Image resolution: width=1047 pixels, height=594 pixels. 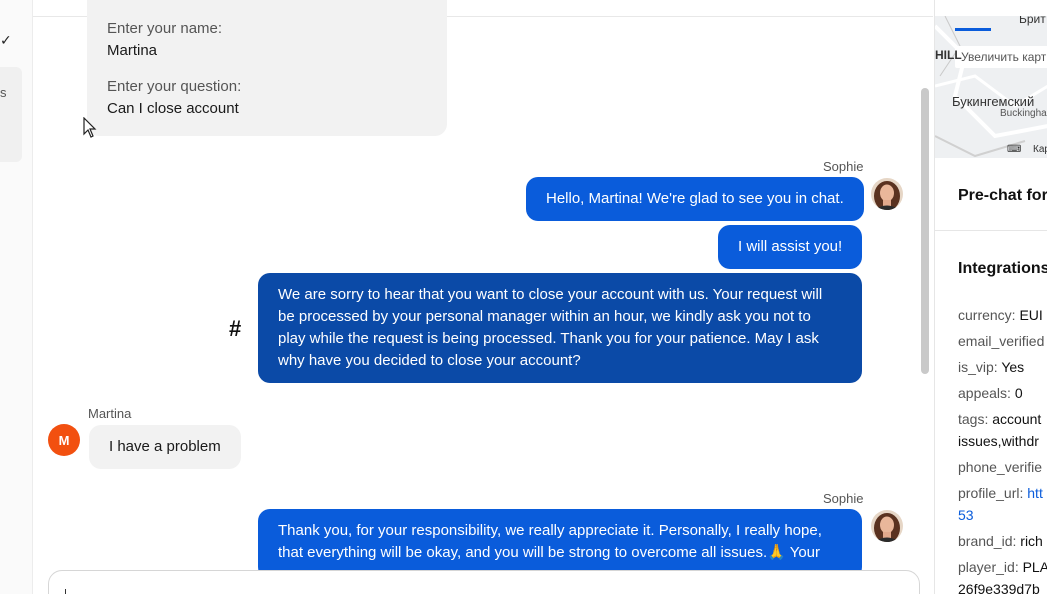 I want to click on map-roads-image, so click(x=991, y=87).